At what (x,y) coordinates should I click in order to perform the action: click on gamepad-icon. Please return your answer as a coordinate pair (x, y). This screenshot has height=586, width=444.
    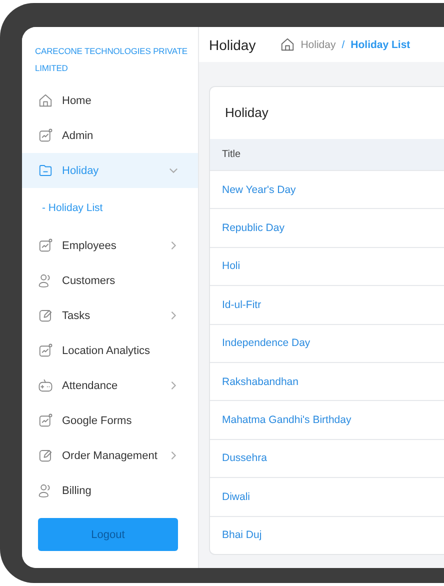
    Looking at the image, I should click on (45, 385).